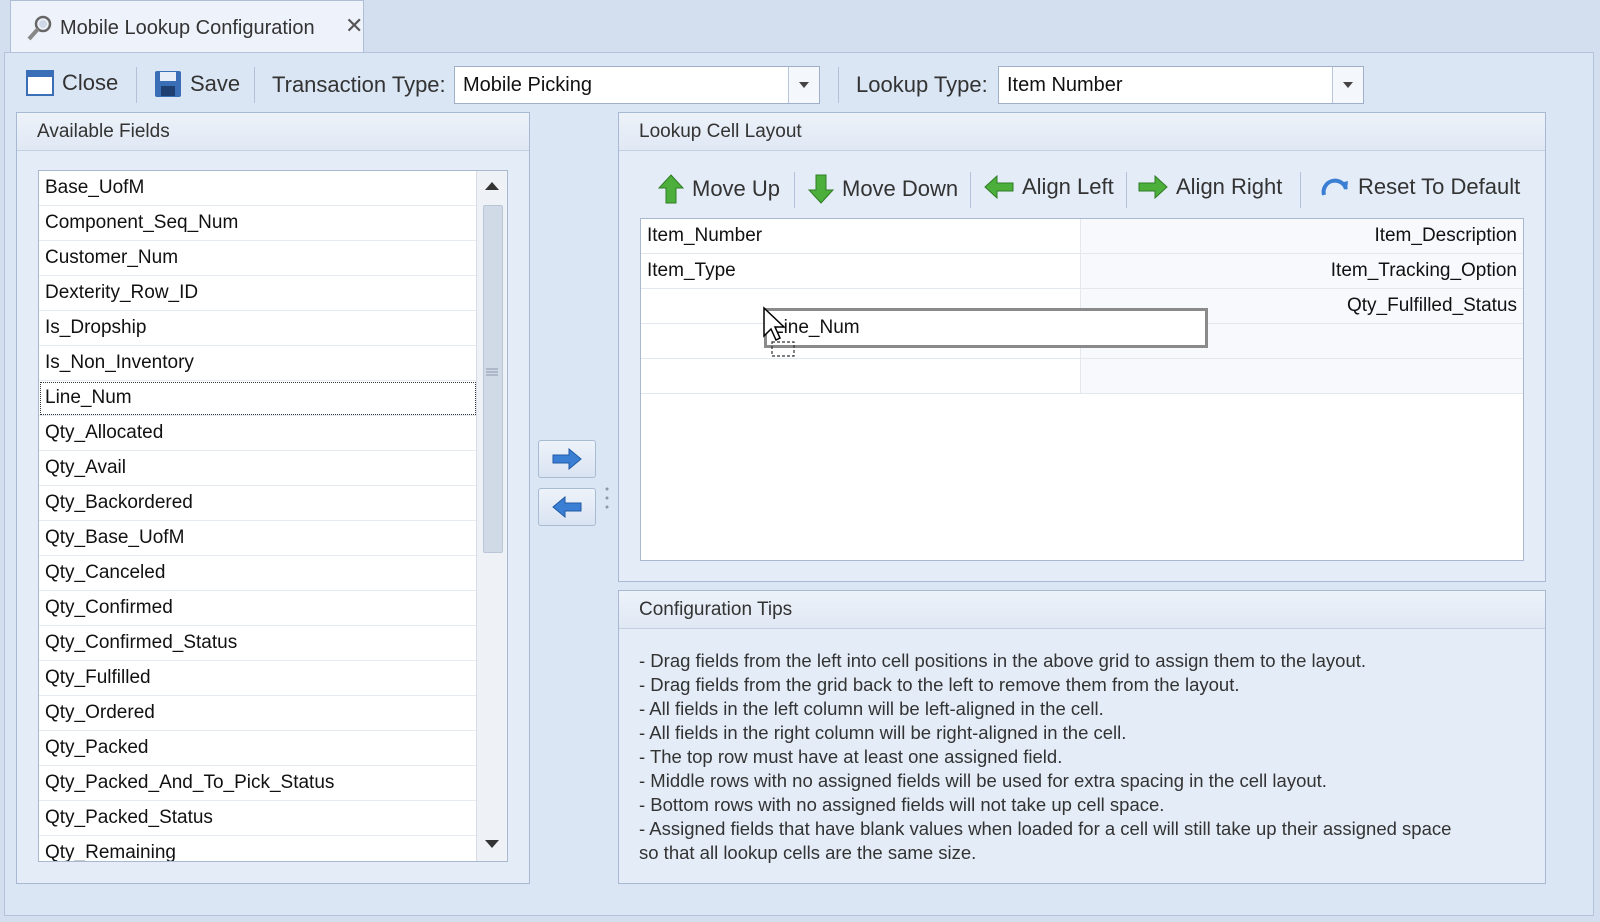 The image size is (1600, 922). What do you see at coordinates (258, 608) in the screenshot?
I see `field-list-item: Qty_Confirmed` at bounding box center [258, 608].